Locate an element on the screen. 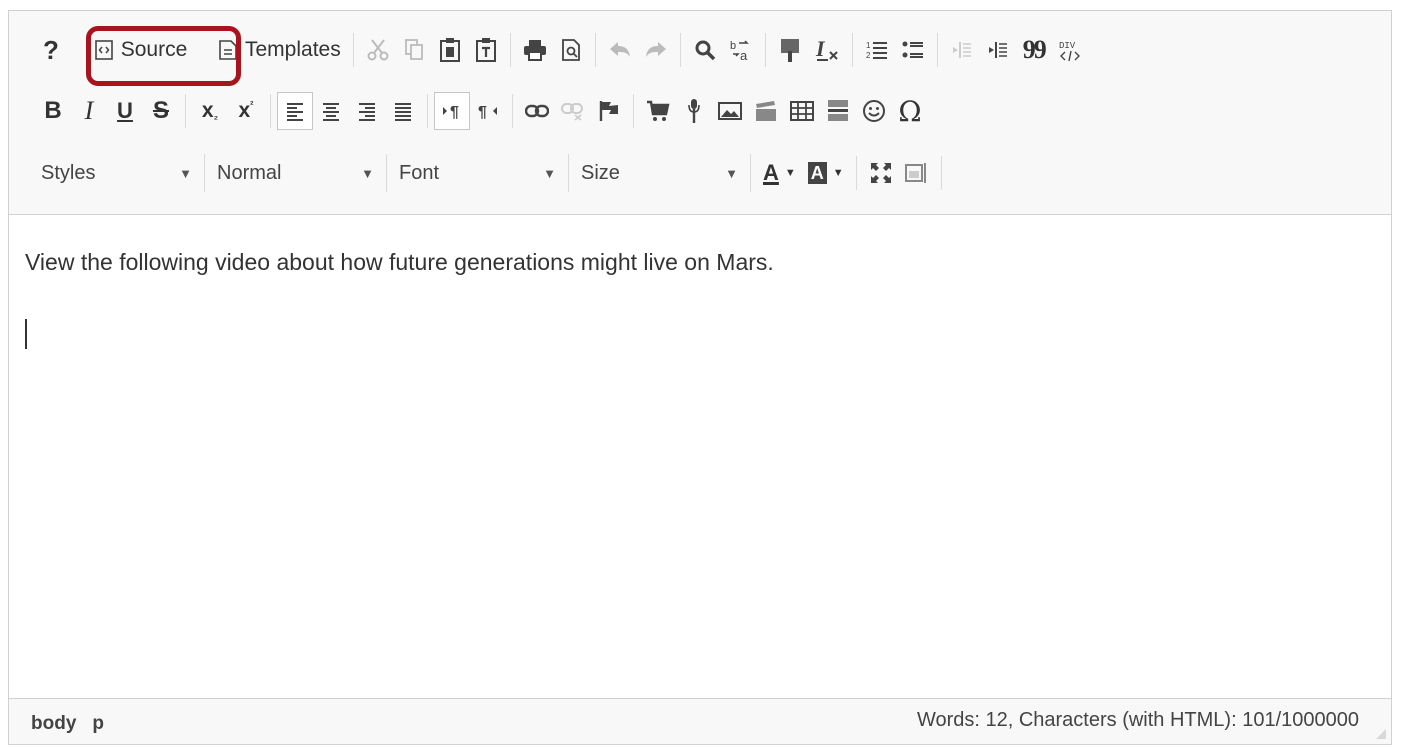  maximize-button is located at coordinates (881, 173).